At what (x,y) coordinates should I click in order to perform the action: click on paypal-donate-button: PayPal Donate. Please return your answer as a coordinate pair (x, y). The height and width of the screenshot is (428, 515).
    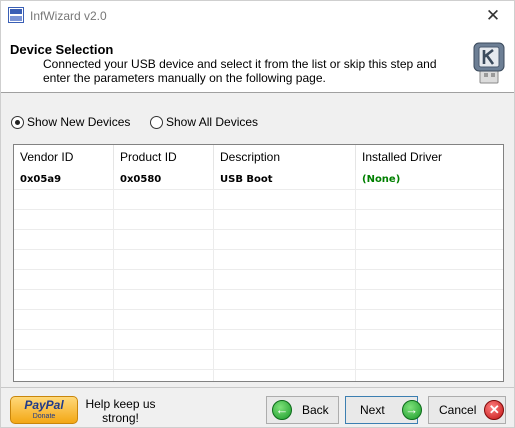
    Looking at the image, I should click on (44, 410).